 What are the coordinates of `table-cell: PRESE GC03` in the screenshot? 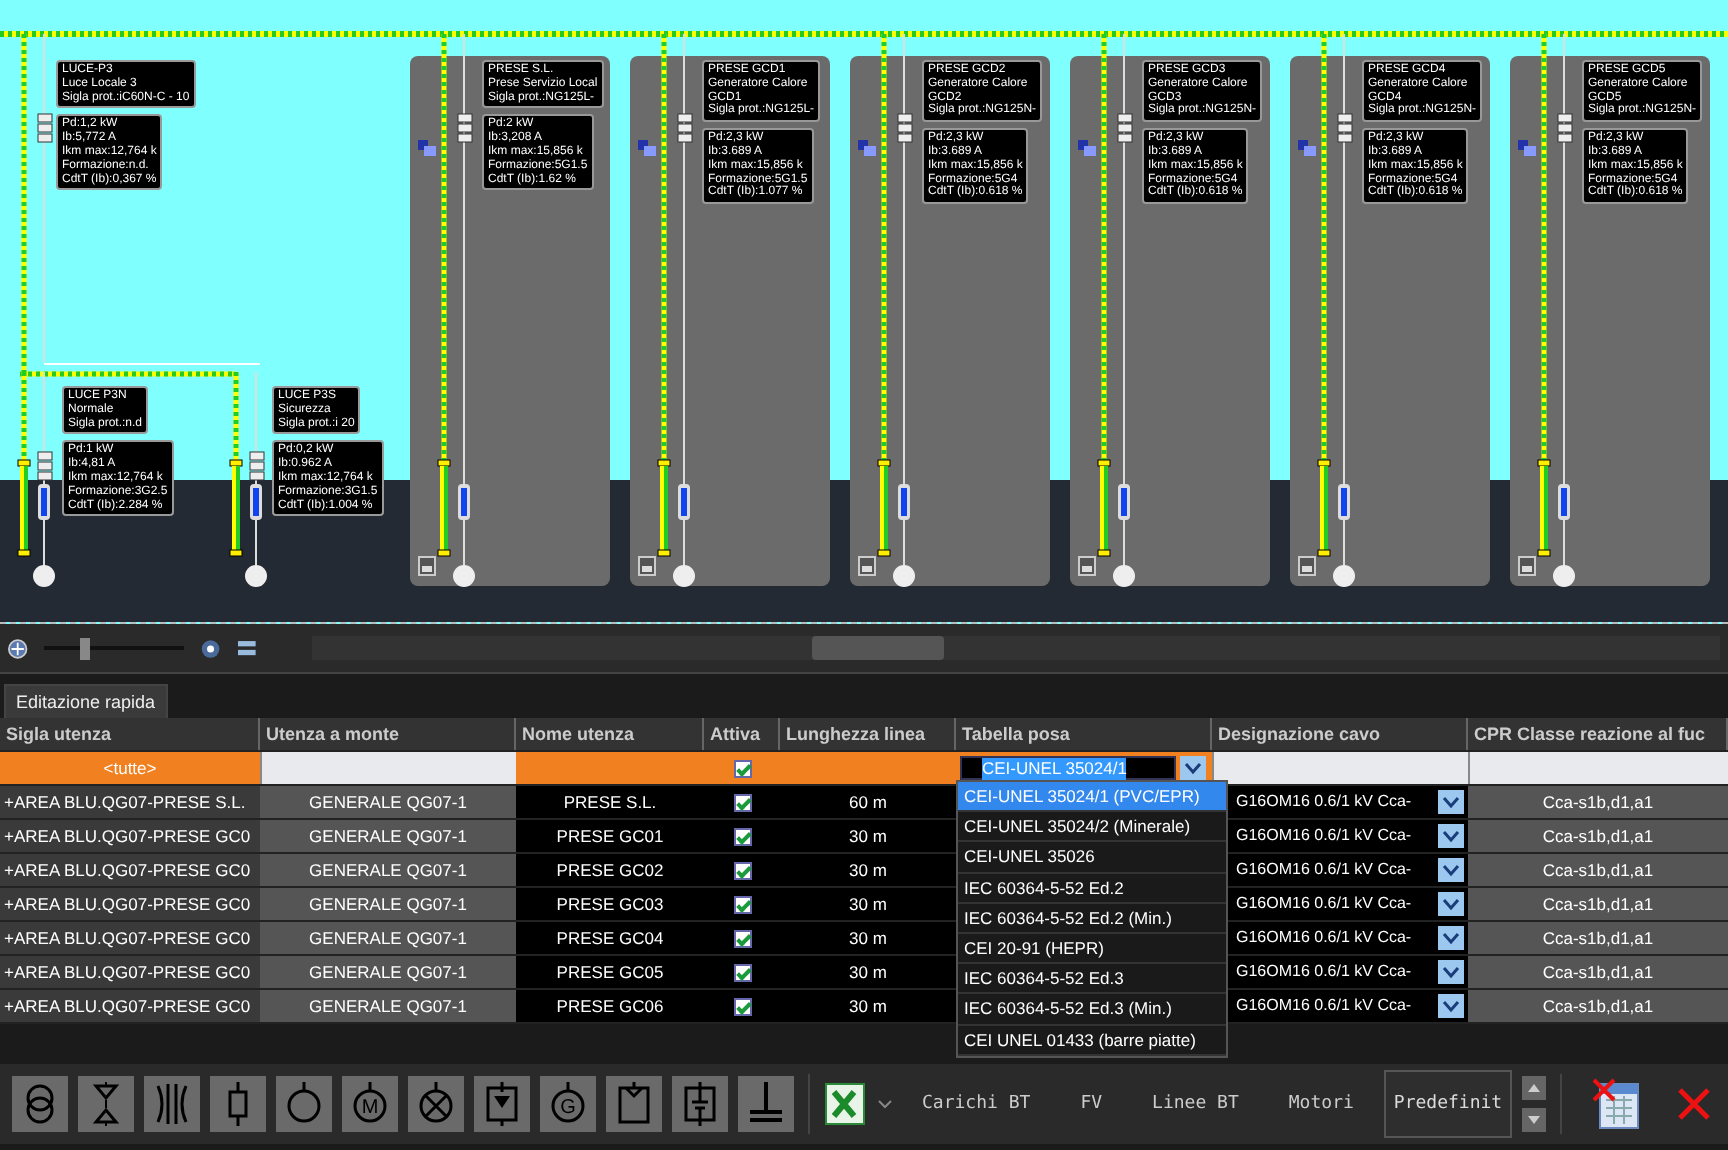 It's located at (610, 904).